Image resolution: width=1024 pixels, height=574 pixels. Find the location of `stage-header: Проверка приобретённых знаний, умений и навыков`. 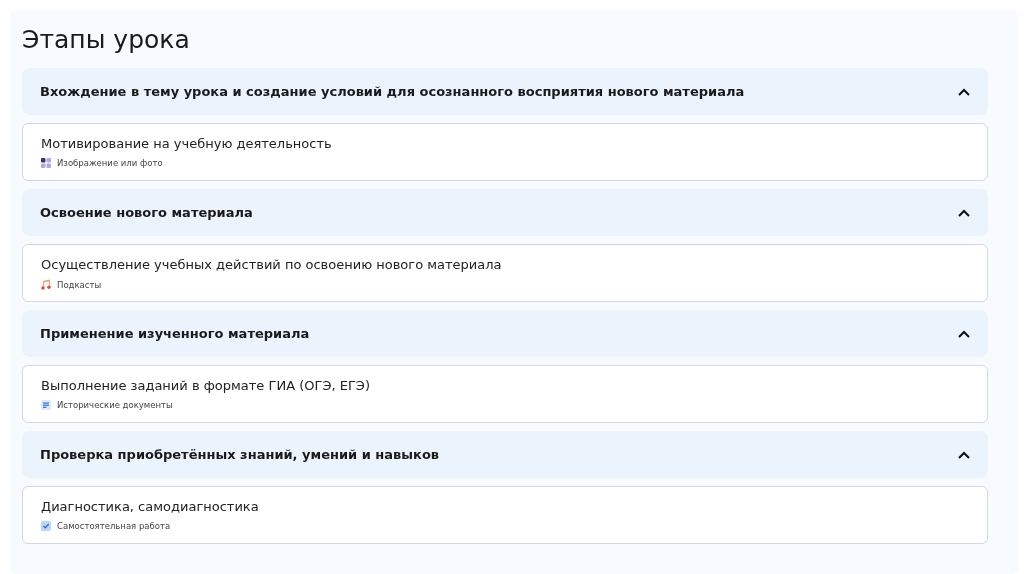

stage-header: Проверка приобретённых знаний, умений и навыков is located at coordinates (505, 454).